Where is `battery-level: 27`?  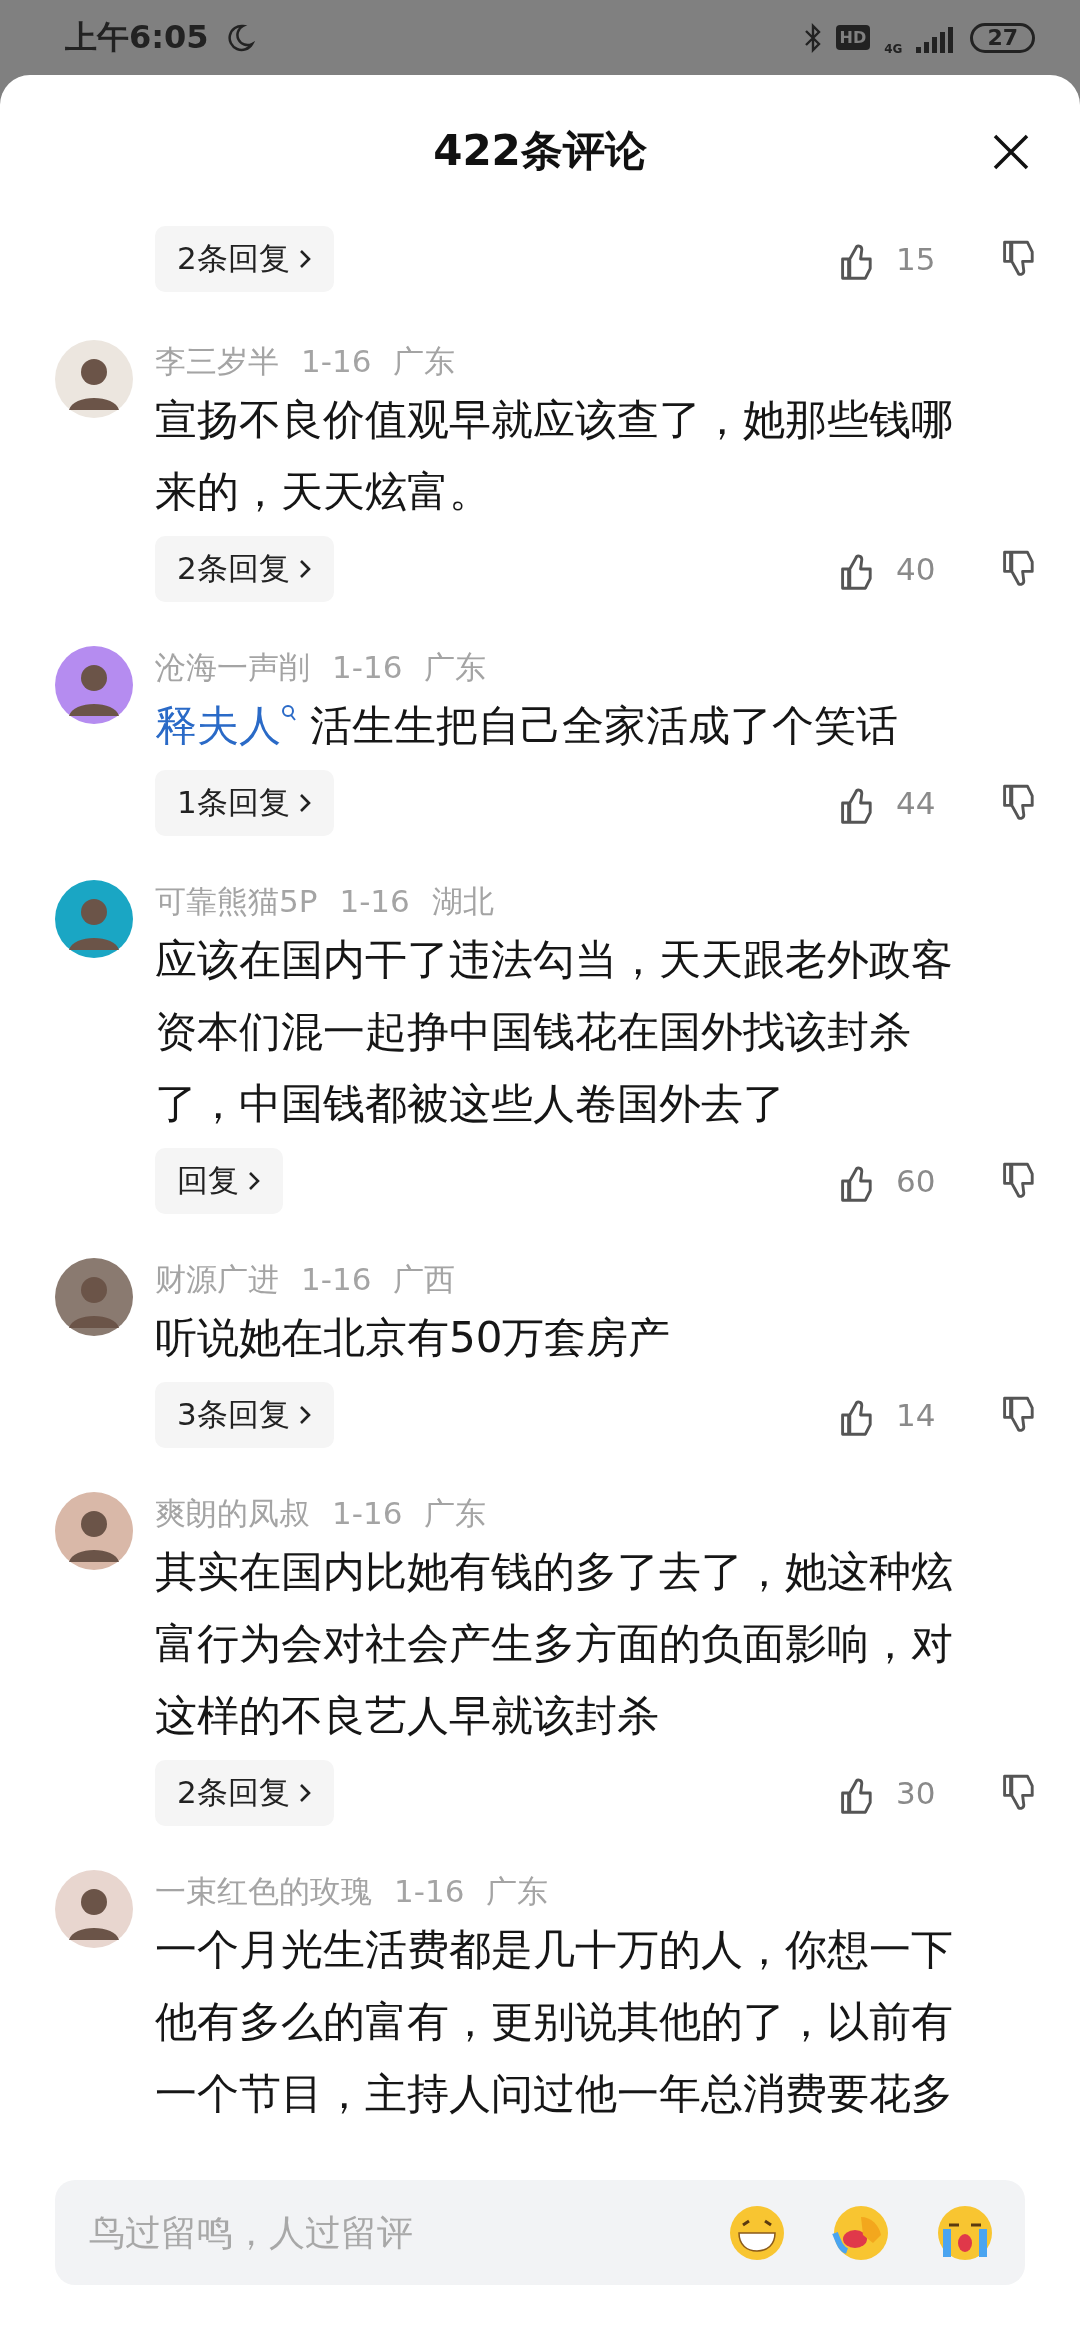 battery-level: 27 is located at coordinates (1002, 37).